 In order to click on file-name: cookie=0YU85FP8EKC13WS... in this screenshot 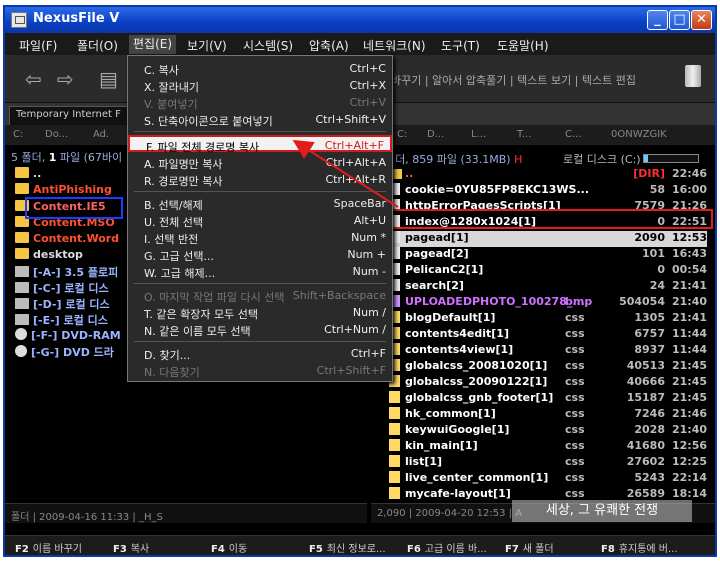, I will do `click(497, 189)`.